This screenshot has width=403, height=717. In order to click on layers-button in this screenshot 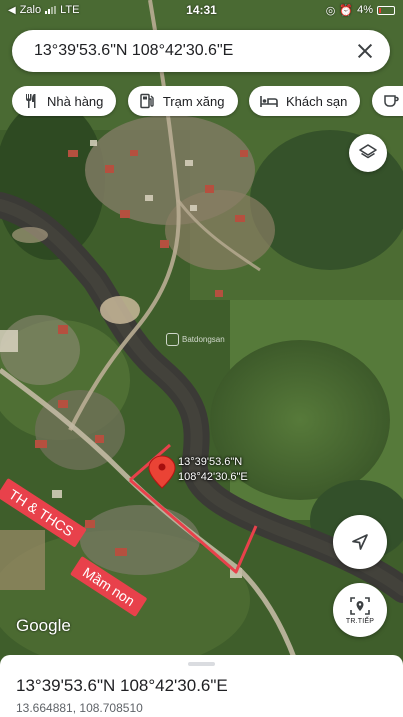, I will do `click(368, 153)`.